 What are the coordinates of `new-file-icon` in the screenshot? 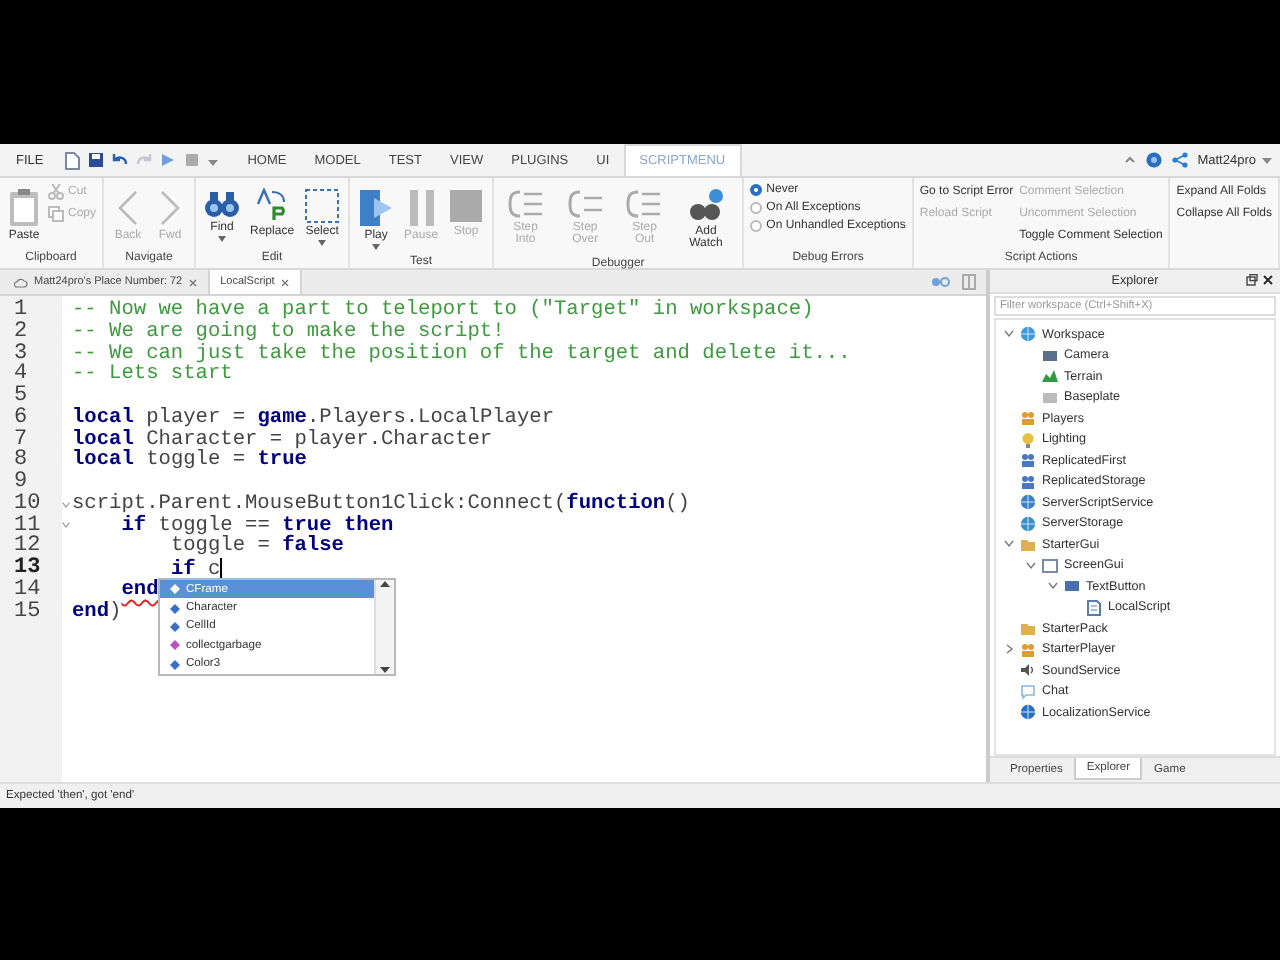 It's located at (71, 160).